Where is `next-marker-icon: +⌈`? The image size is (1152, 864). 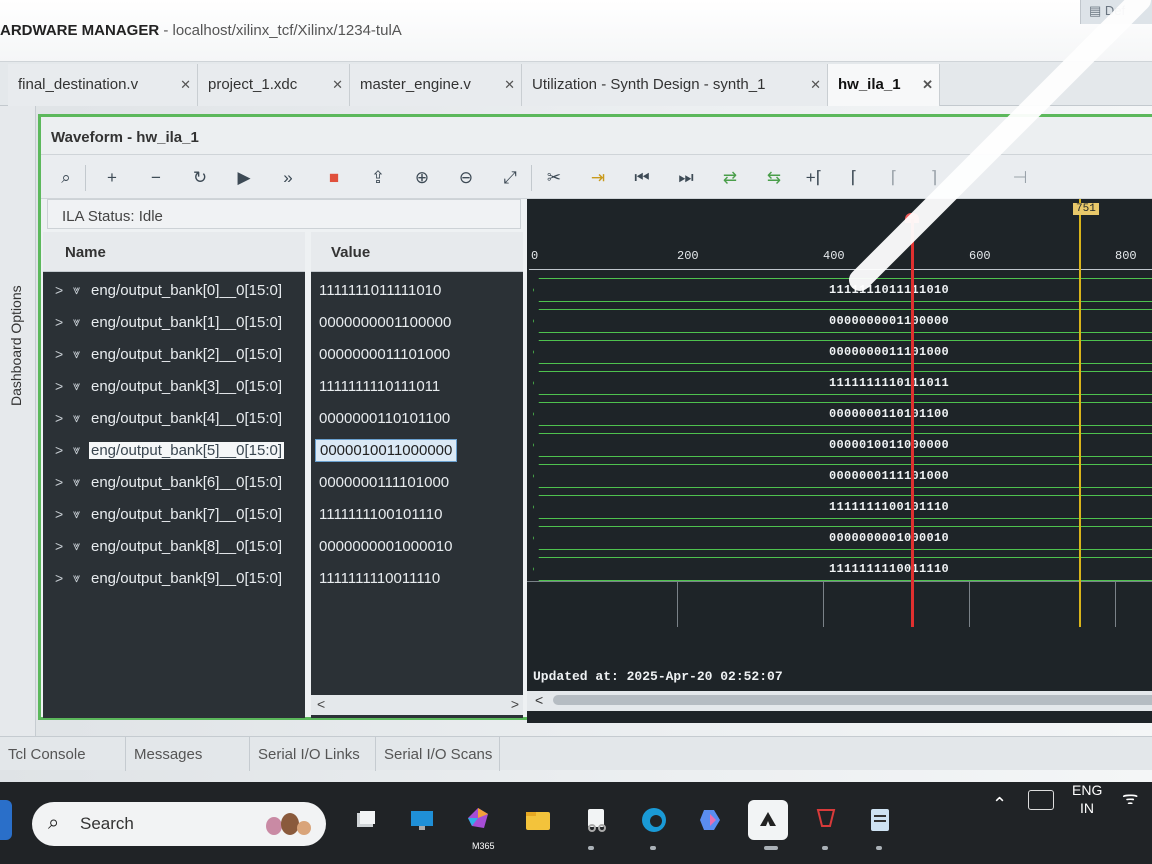 next-marker-icon: +⌈ is located at coordinates (814, 178).